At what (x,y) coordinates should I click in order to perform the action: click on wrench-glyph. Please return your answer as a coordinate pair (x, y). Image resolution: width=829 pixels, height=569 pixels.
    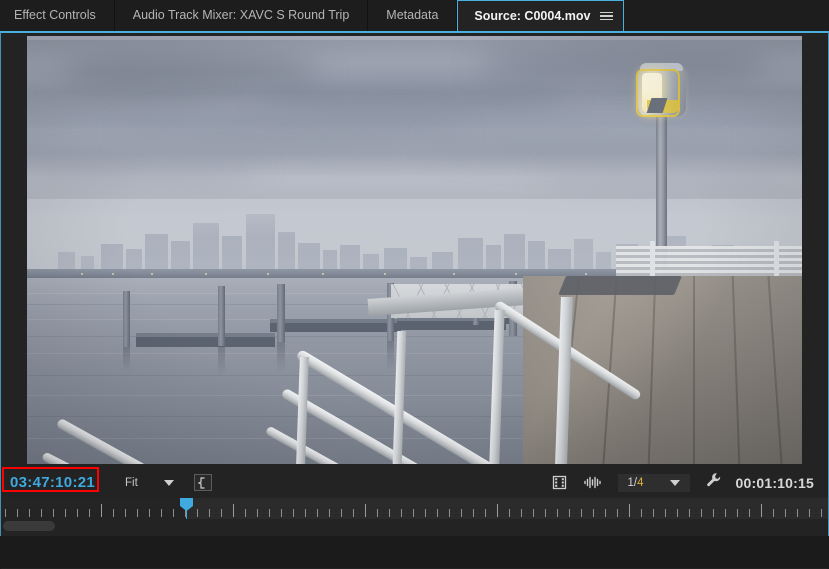
    Looking at the image, I should click on (713, 480).